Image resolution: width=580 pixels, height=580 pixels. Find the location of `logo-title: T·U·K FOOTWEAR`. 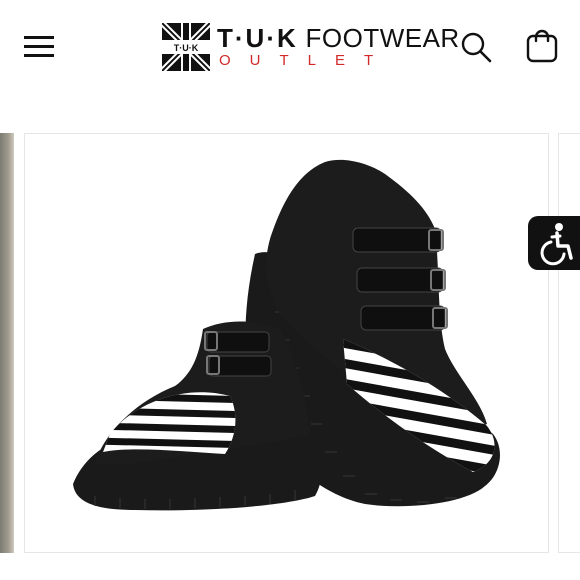

logo-title: T·U·K FOOTWEAR is located at coordinates (338, 38).